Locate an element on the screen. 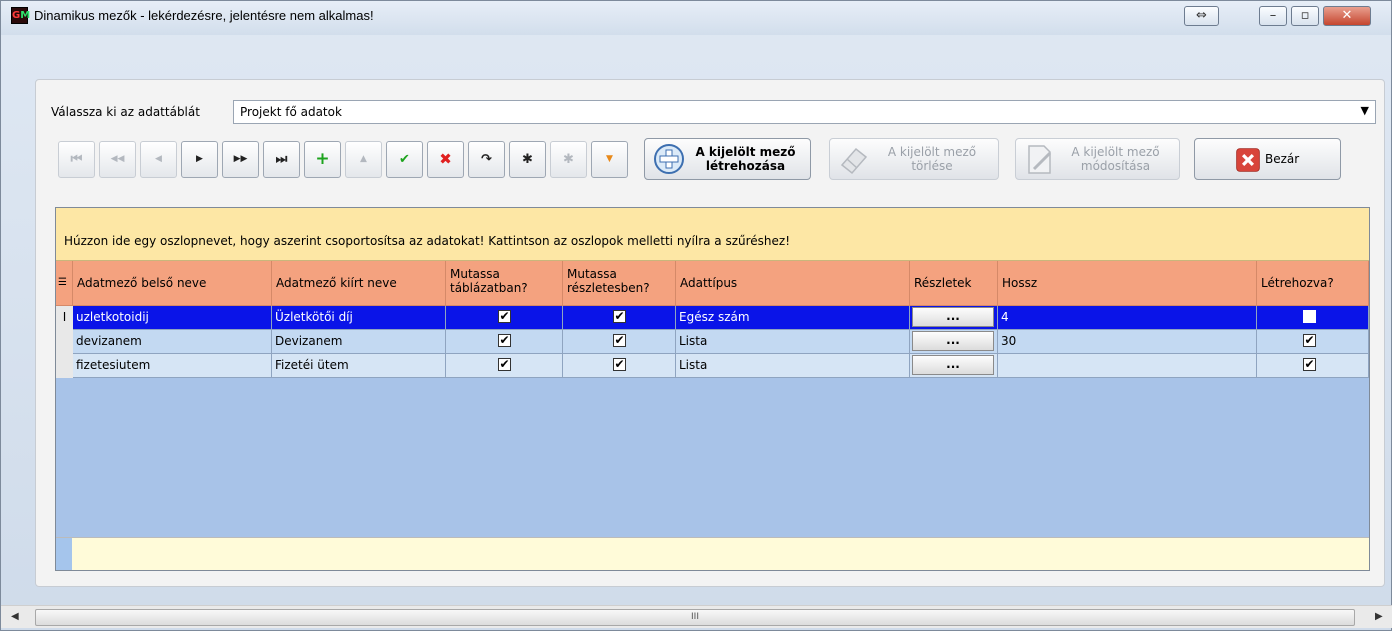 This screenshot has width=1392, height=631. col-show-in-table: Mutassa táblázatban? is located at coordinates (504, 283).